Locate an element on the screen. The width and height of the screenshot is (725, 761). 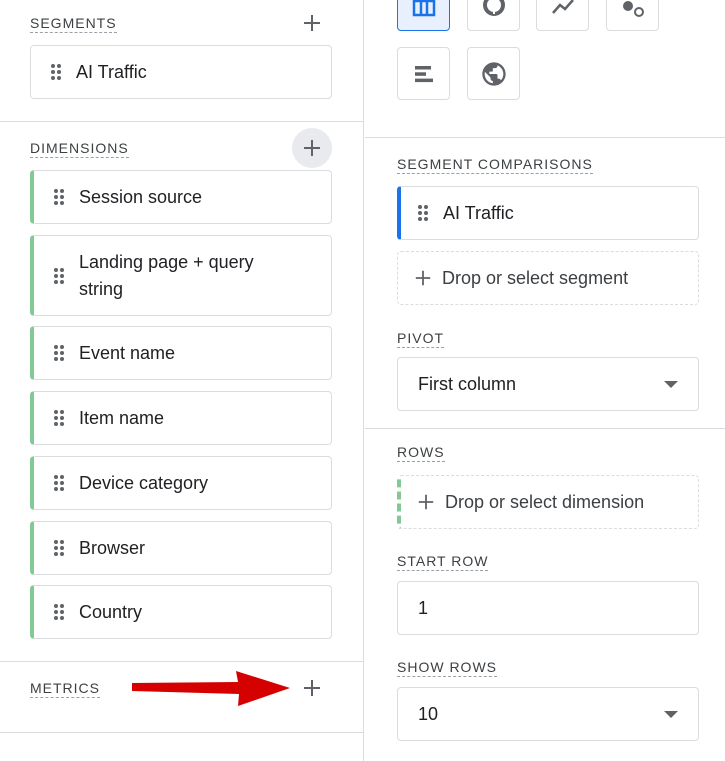
drop-dimension-label: Drop or select dimension is located at coordinates (545, 501).